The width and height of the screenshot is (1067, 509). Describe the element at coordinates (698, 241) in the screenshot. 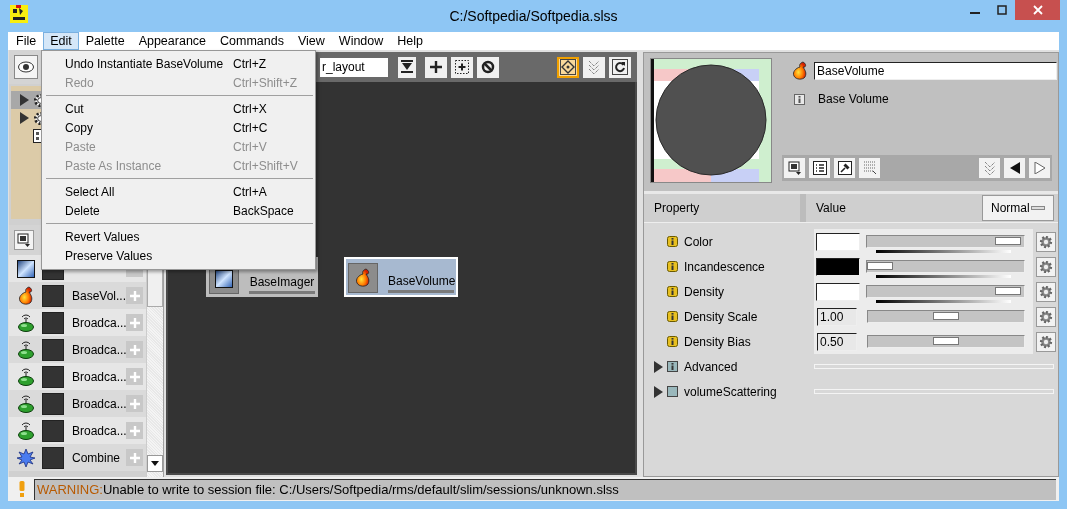

I see `property-label: Color` at that location.